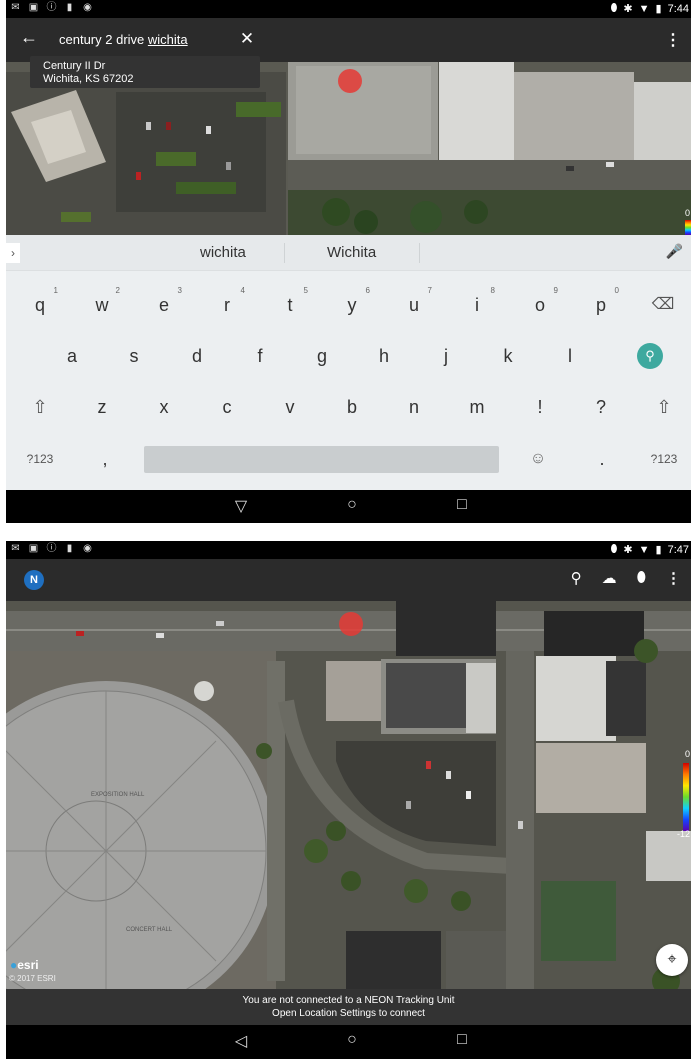  I want to click on clock: 7:47, so click(678, 549).